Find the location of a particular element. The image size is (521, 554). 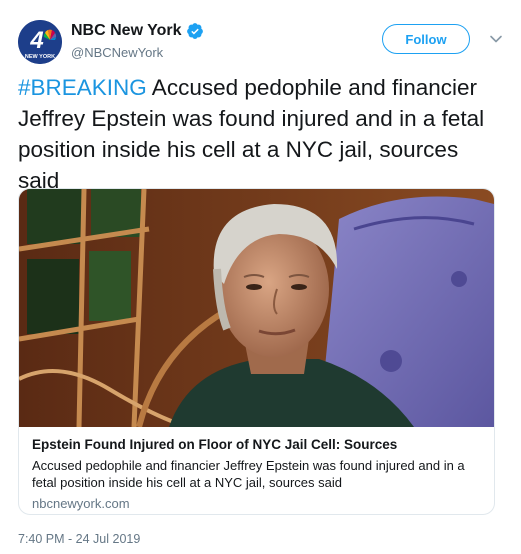

hashtag-link: #BREAKING is located at coordinates (82, 87).